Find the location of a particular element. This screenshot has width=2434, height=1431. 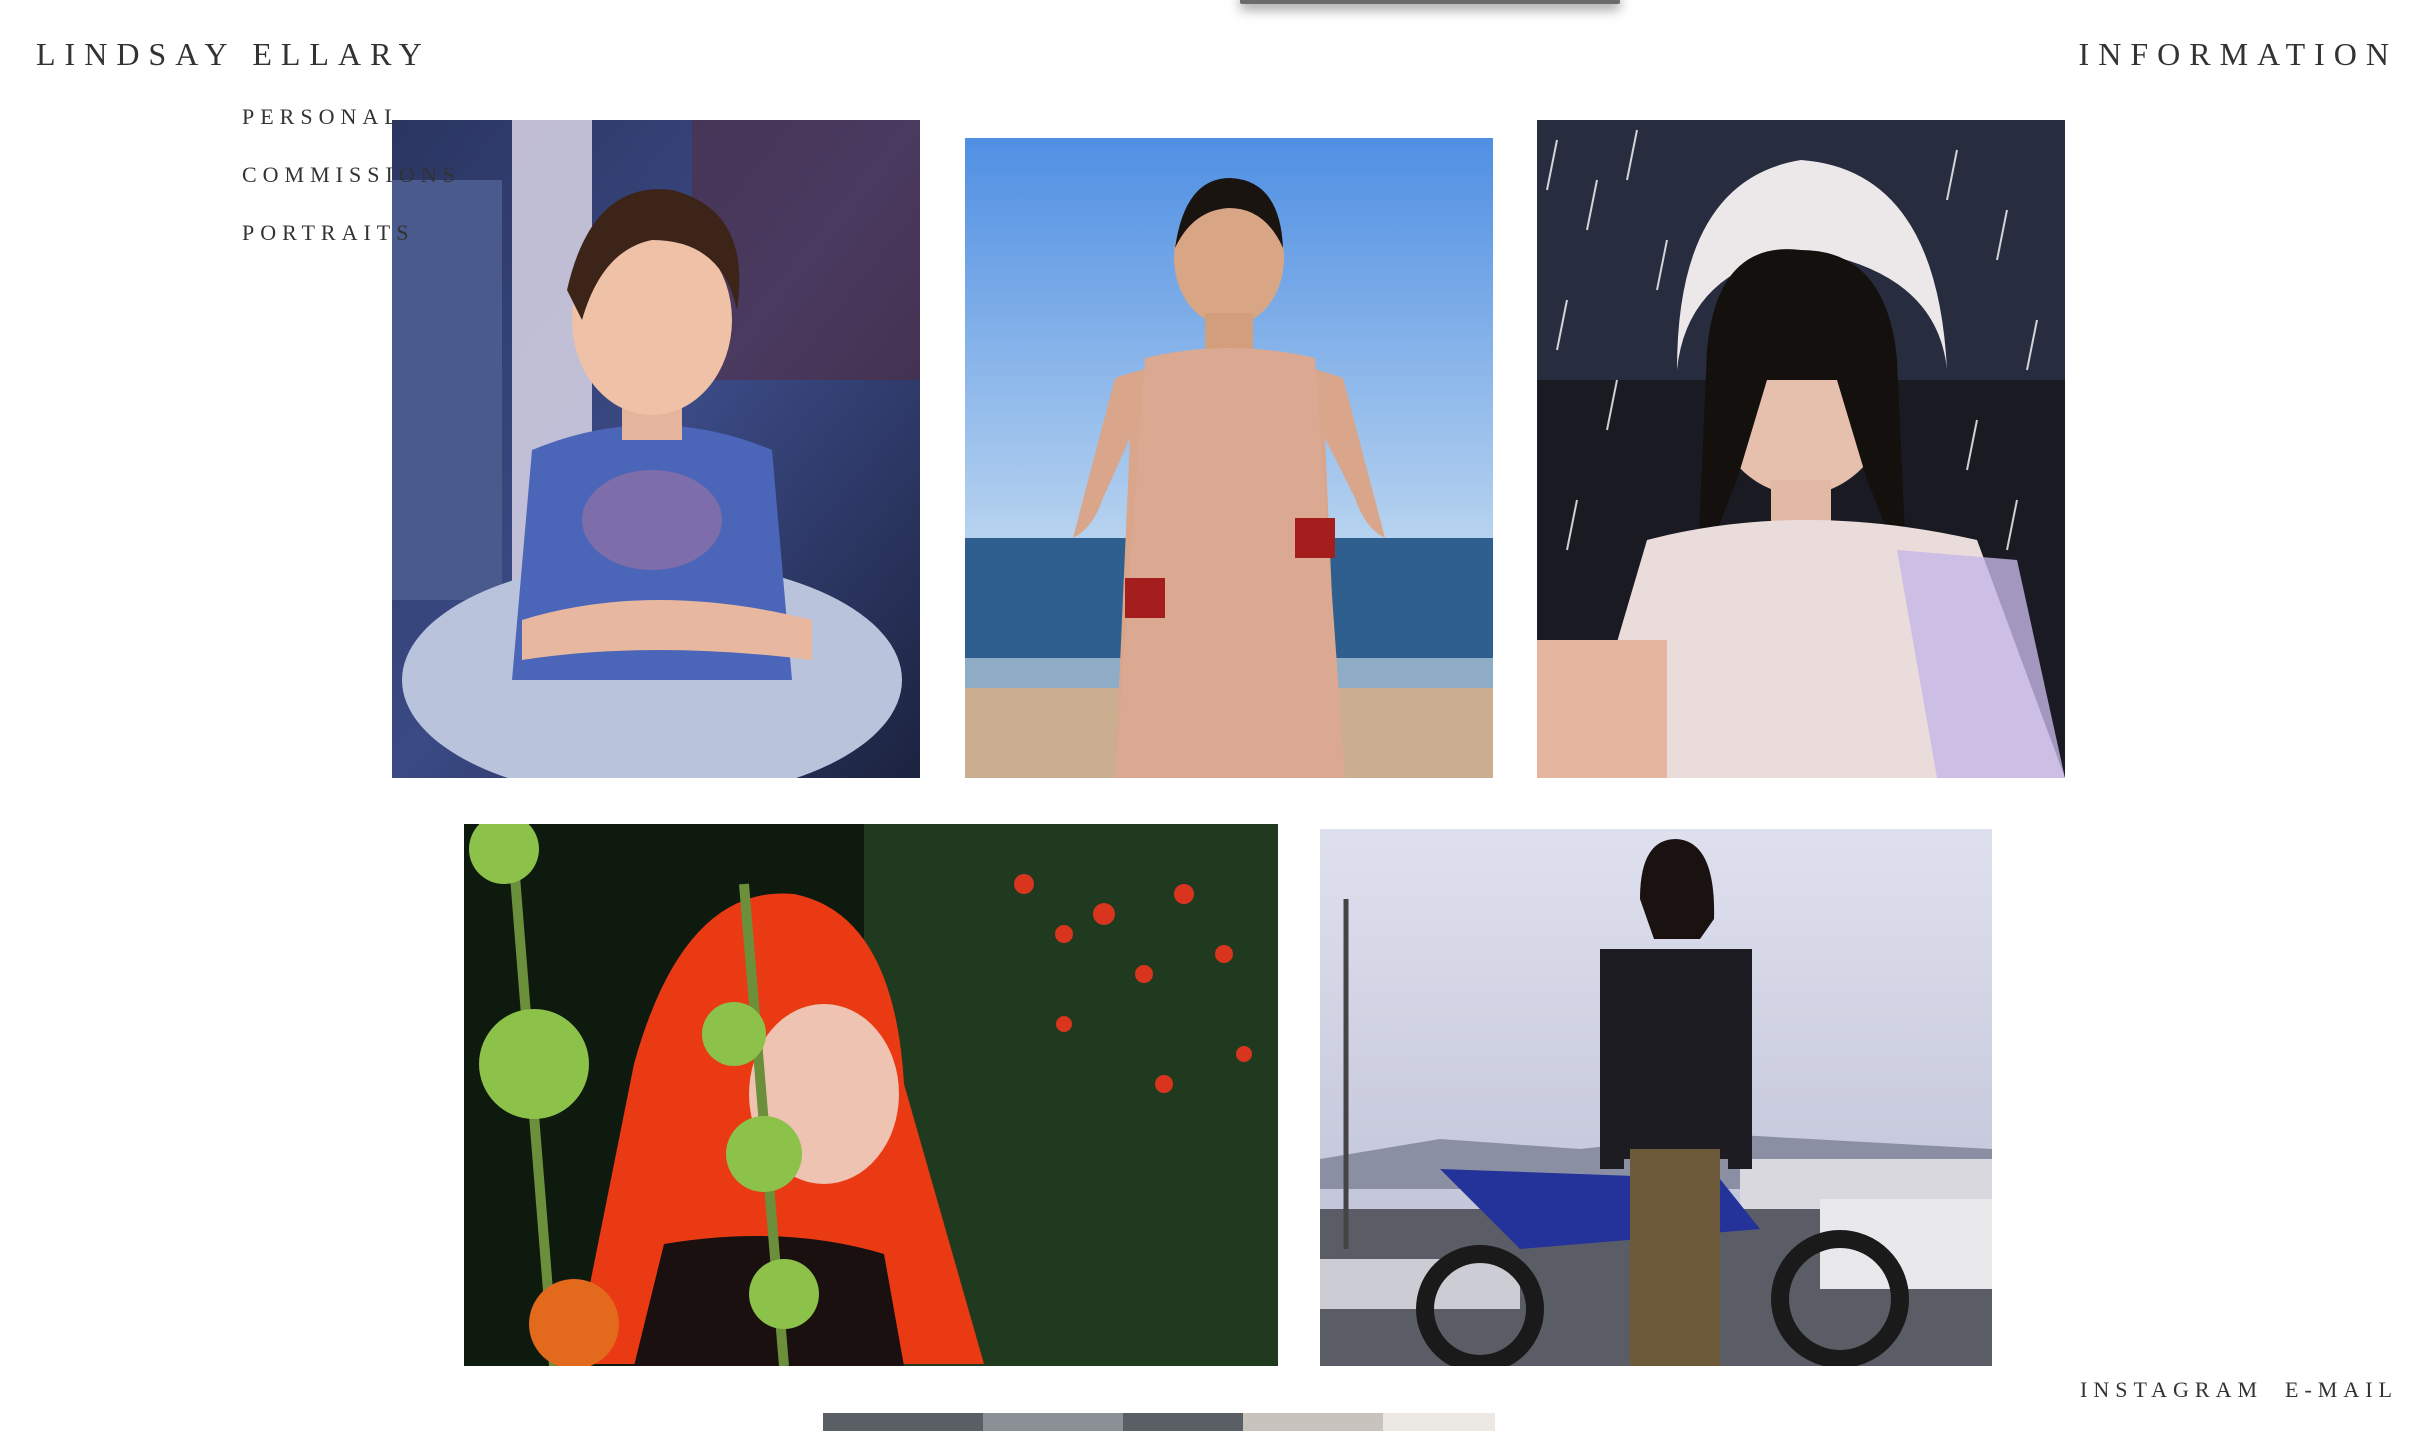

photo-person-motorcycle-image is located at coordinates (1656, 1097).